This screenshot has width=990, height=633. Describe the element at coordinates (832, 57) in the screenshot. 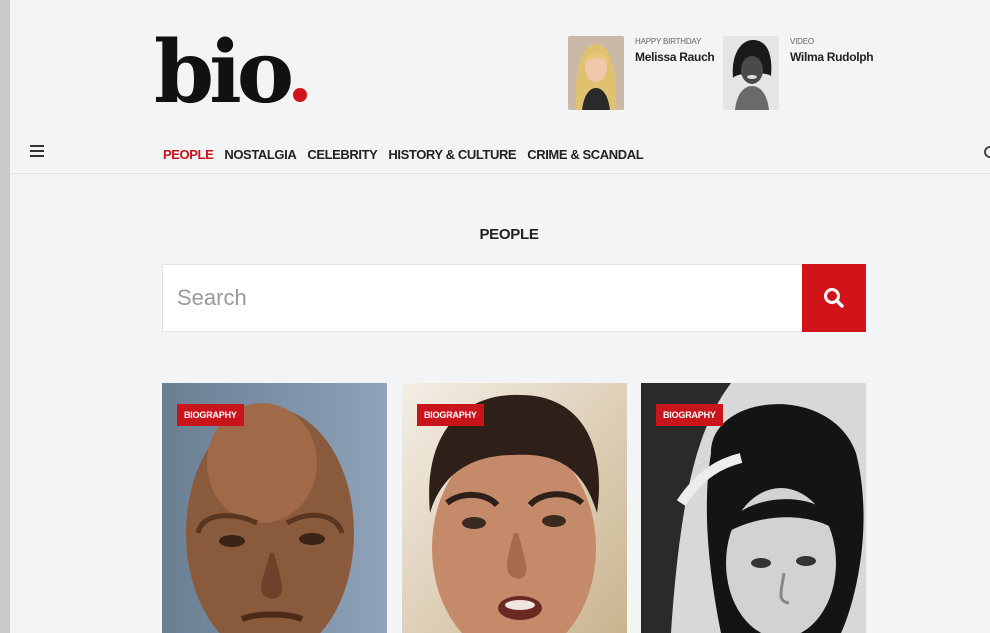

I see `promo-name: Wilma Rudolph` at that location.